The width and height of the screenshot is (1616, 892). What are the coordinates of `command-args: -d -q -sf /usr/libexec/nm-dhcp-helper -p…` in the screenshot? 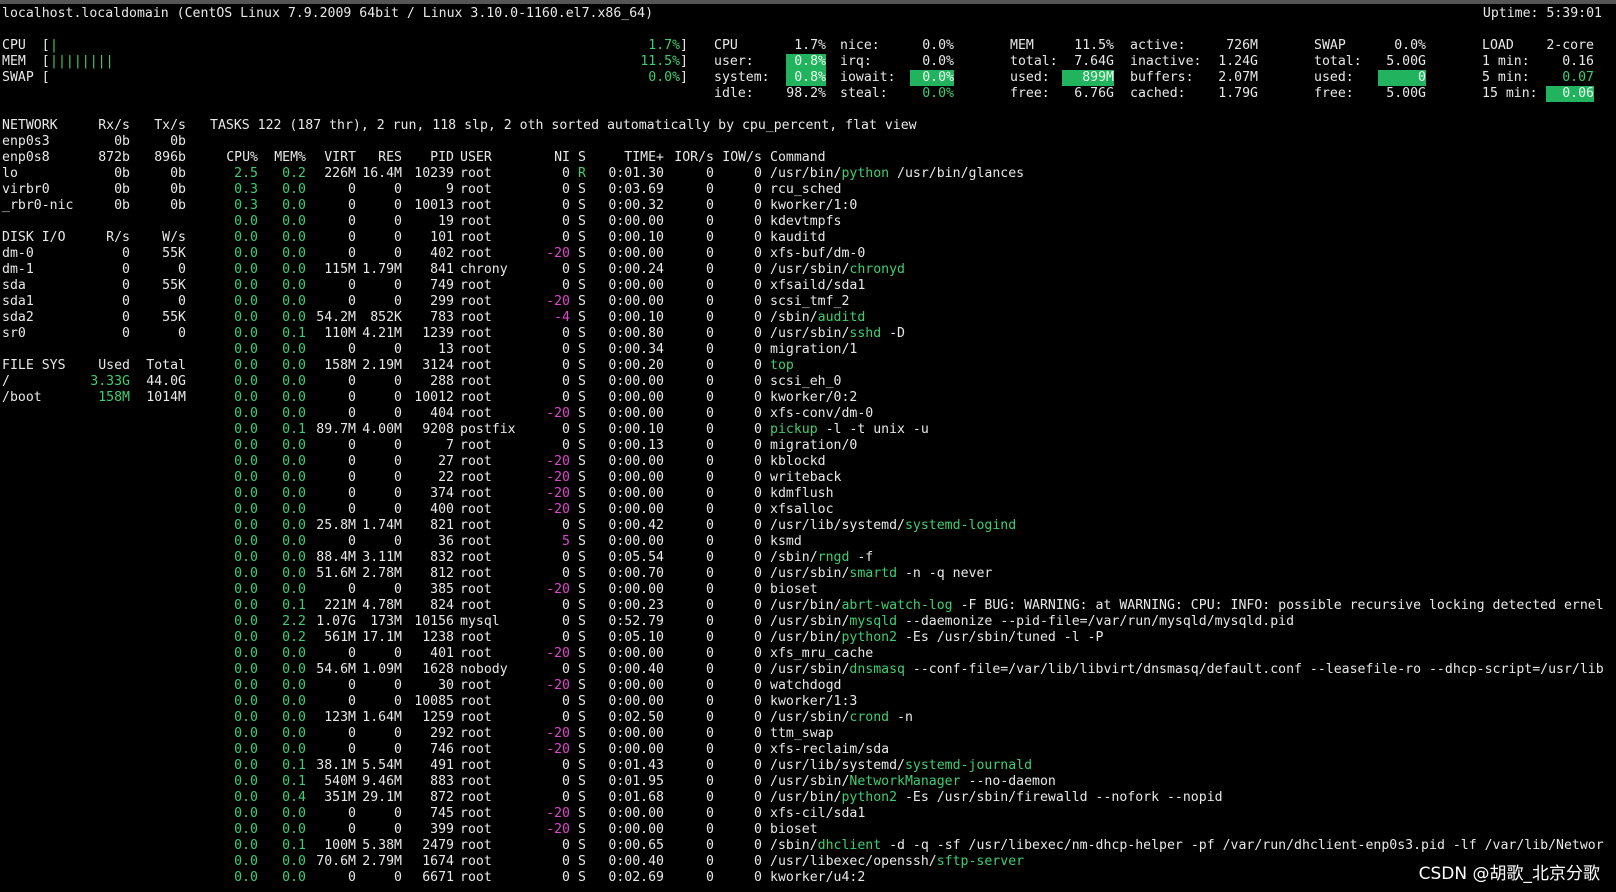 It's located at (1242, 845).